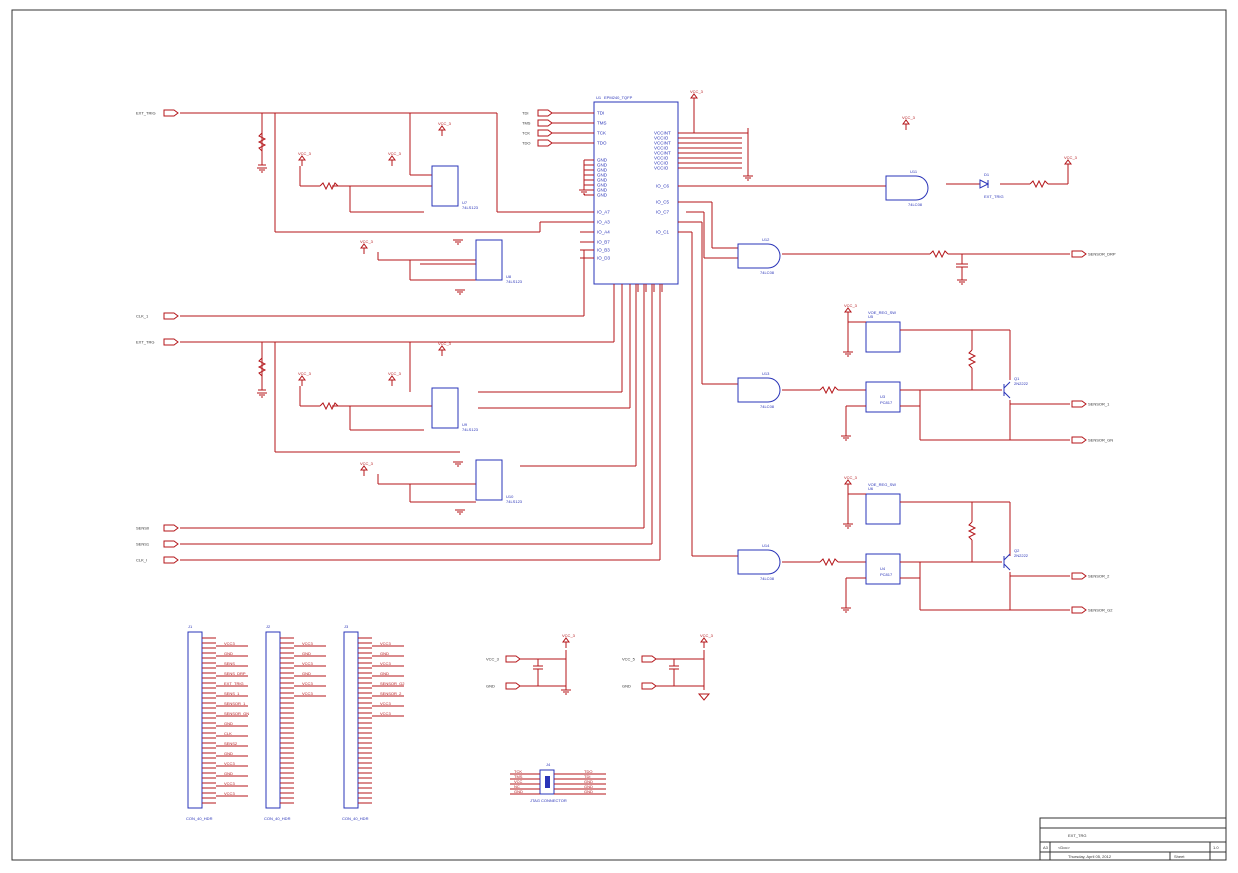  I want to click on right-port-label: SENSOR_GN, so click(1100, 440).